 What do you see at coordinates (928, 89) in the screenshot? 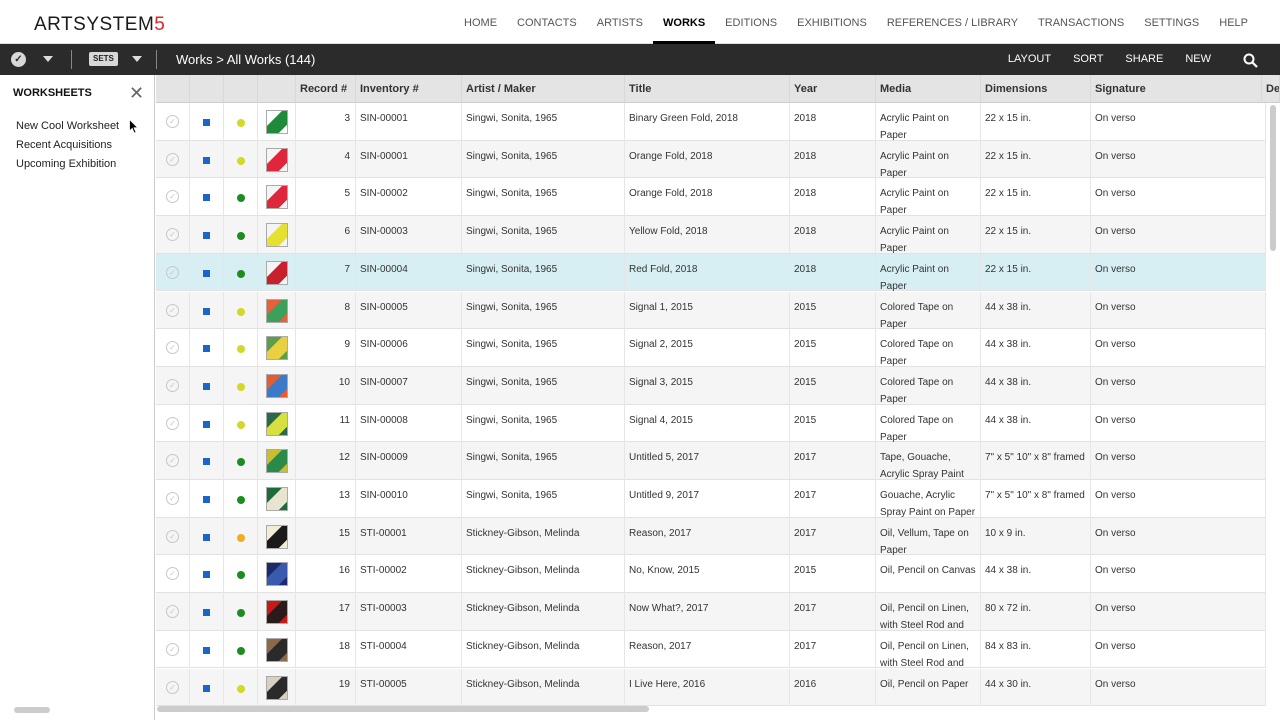
I see `media-column-header: Media` at bounding box center [928, 89].